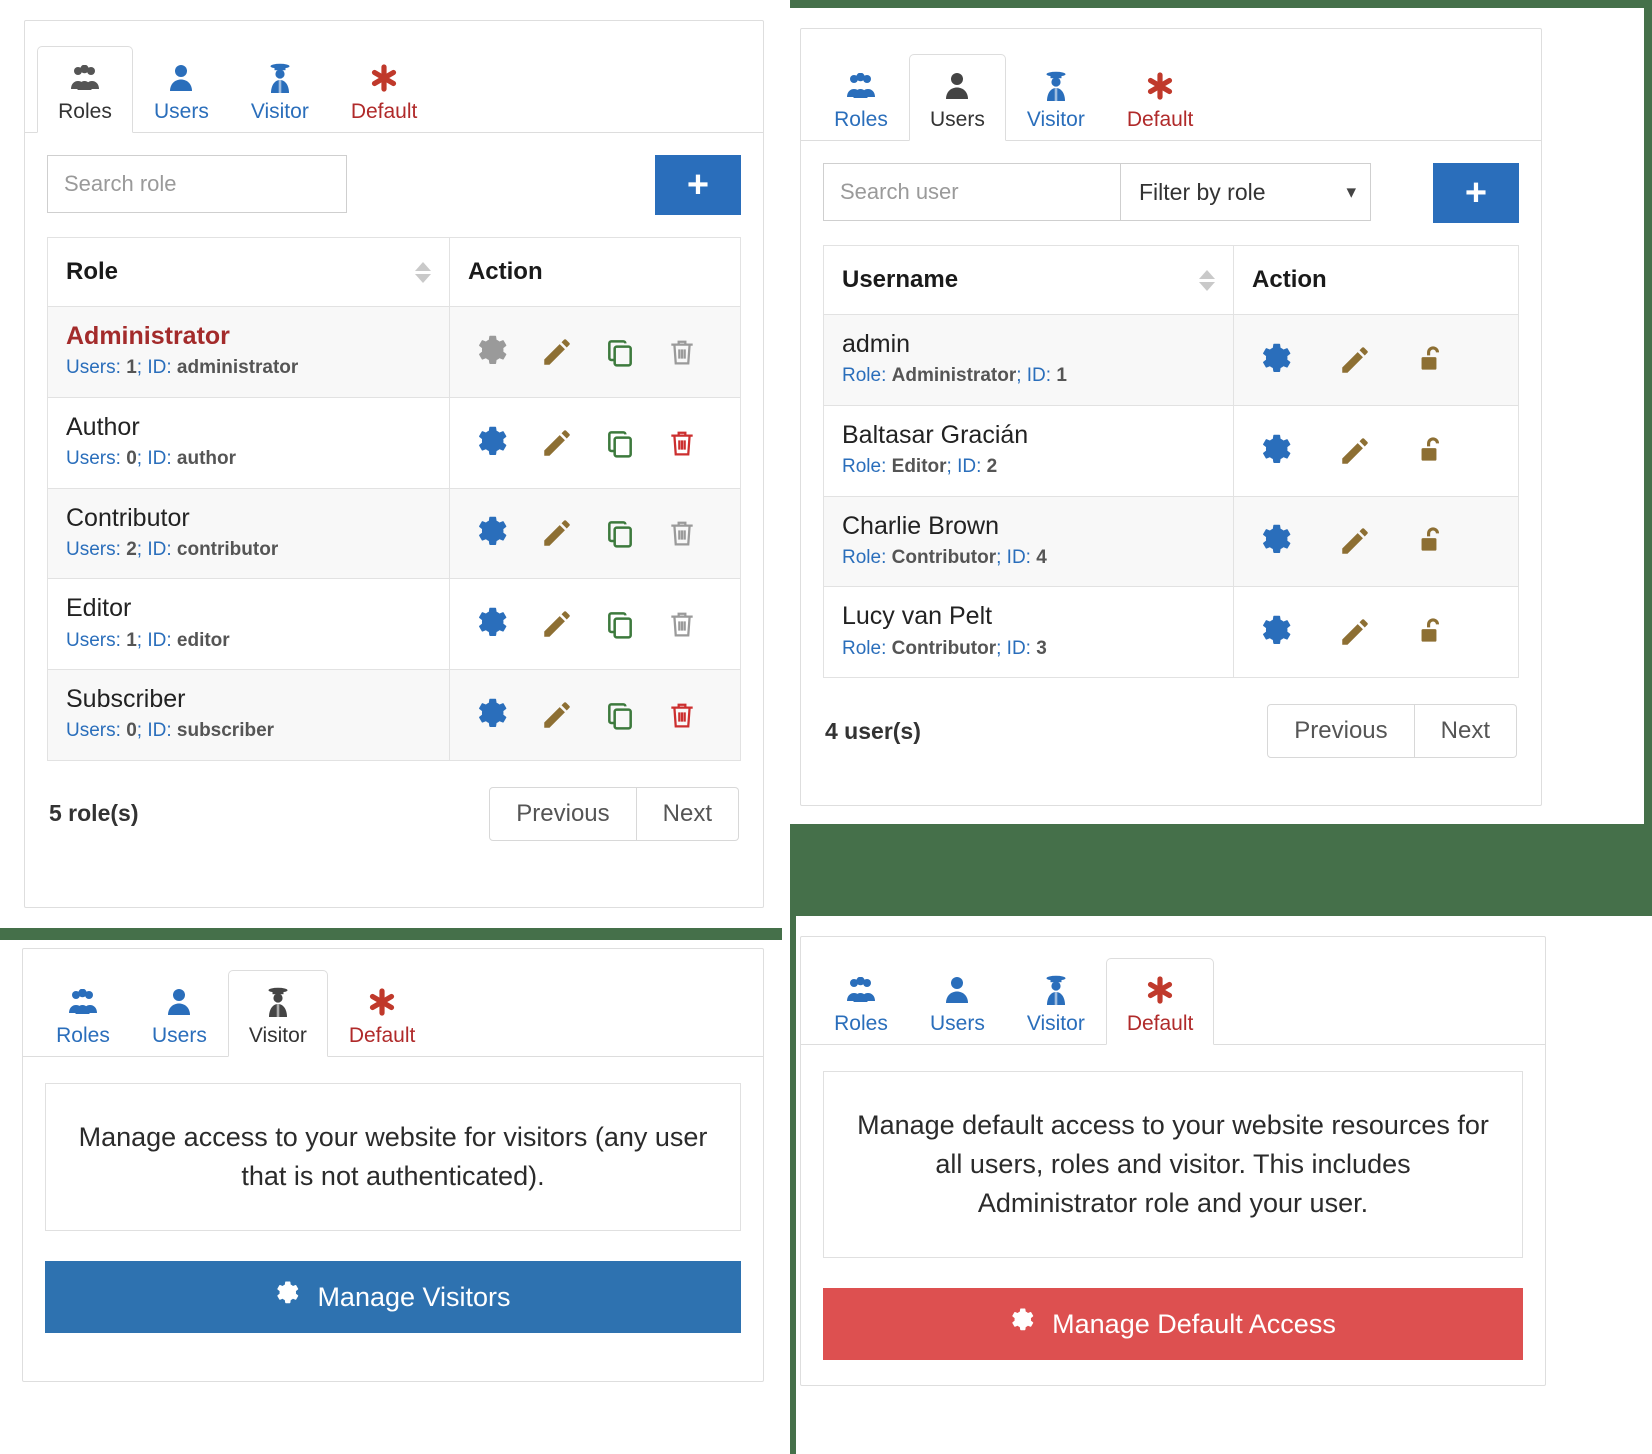 Image resolution: width=1652 pixels, height=1454 pixels. What do you see at coordinates (972, 192) in the screenshot?
I see `search-user-input: Search user` at bounding box center [972, 192].